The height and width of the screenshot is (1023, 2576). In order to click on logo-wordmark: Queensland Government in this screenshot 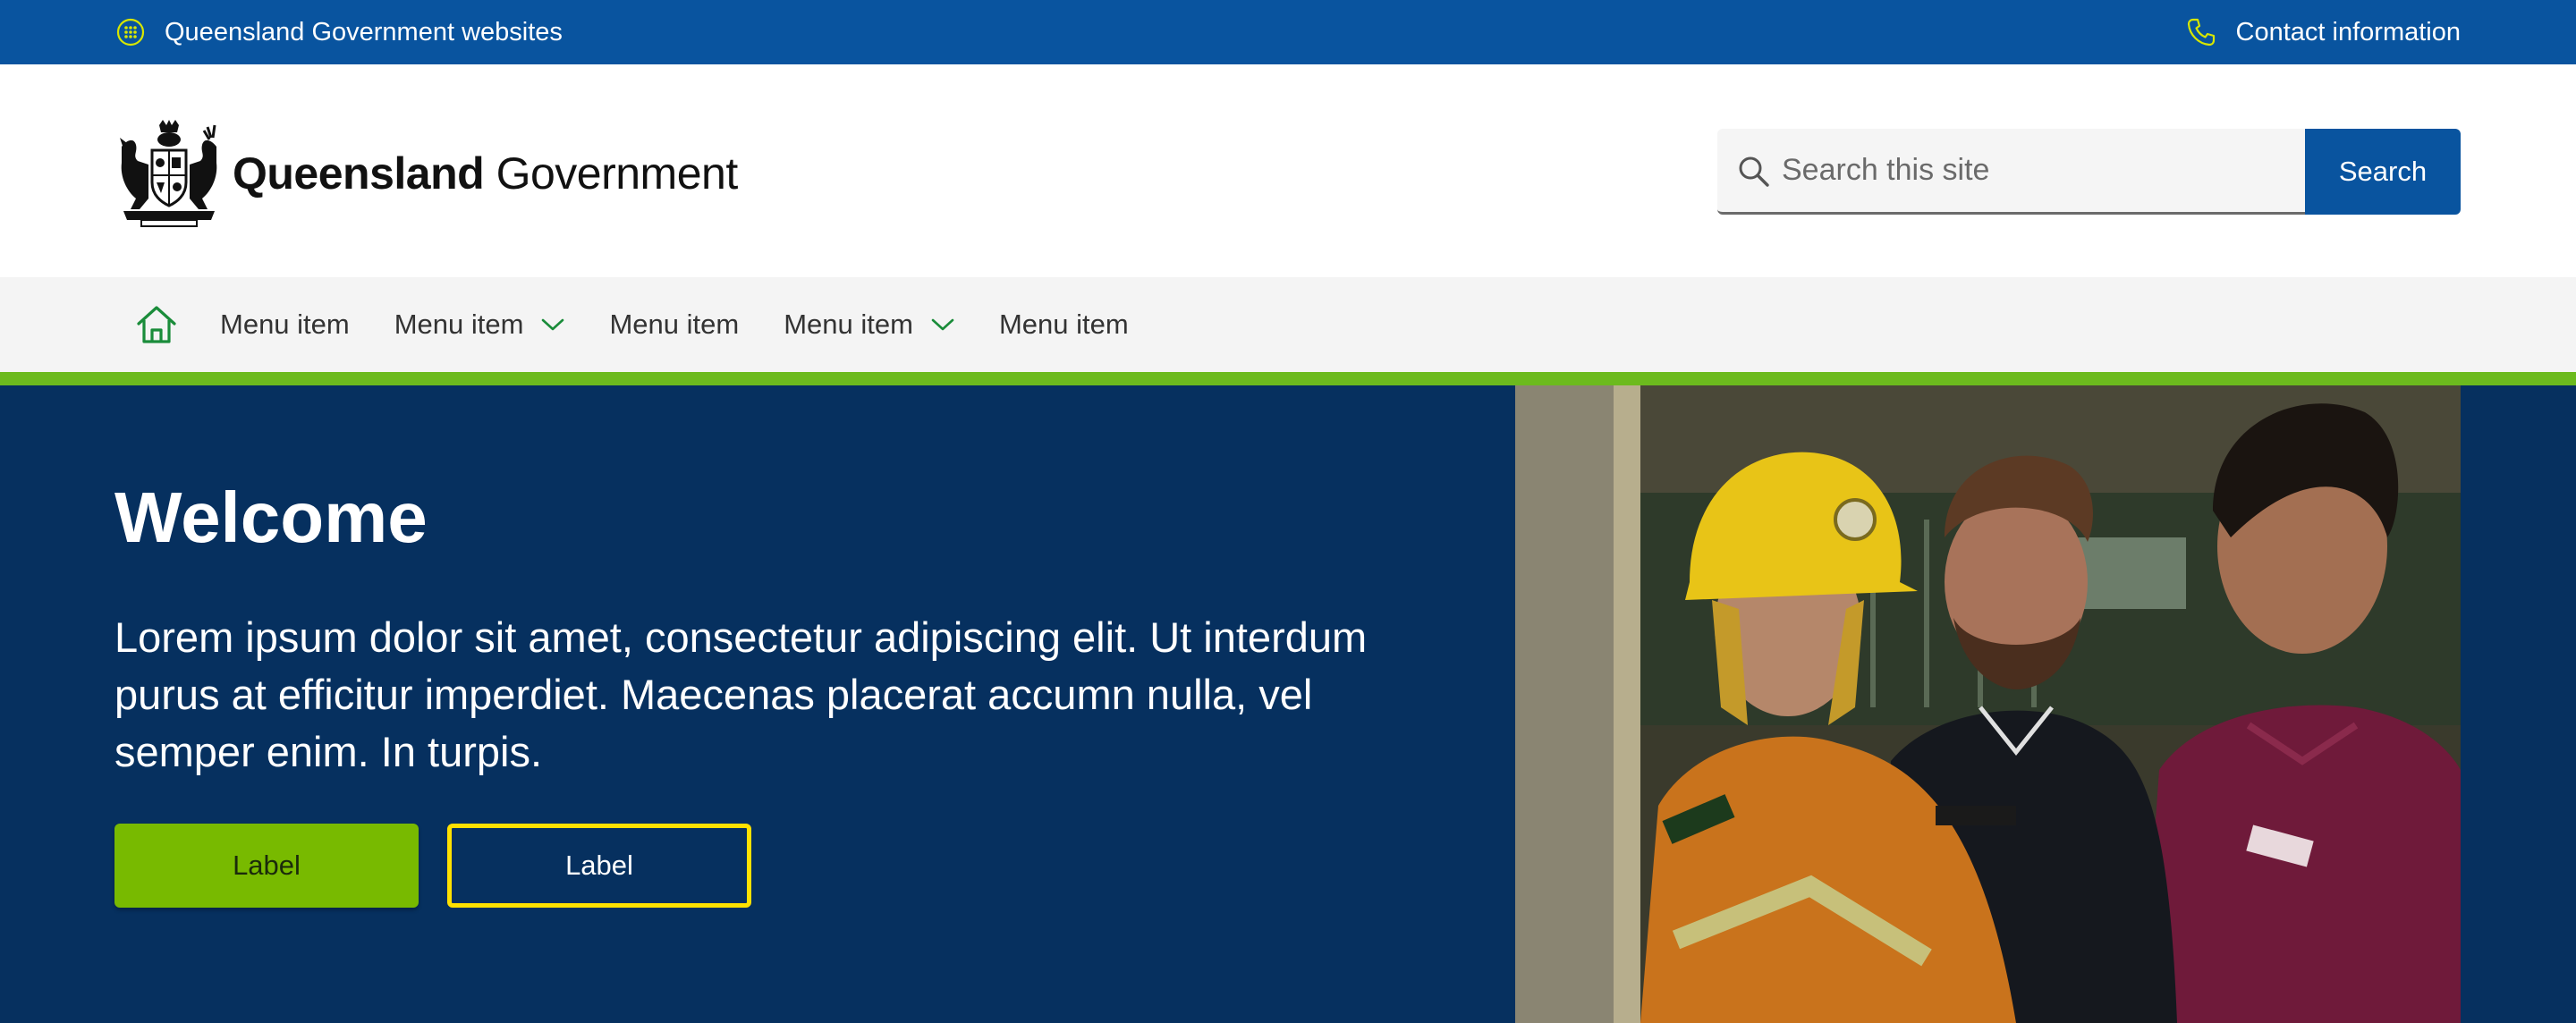, I will do `click(485, 173)`.